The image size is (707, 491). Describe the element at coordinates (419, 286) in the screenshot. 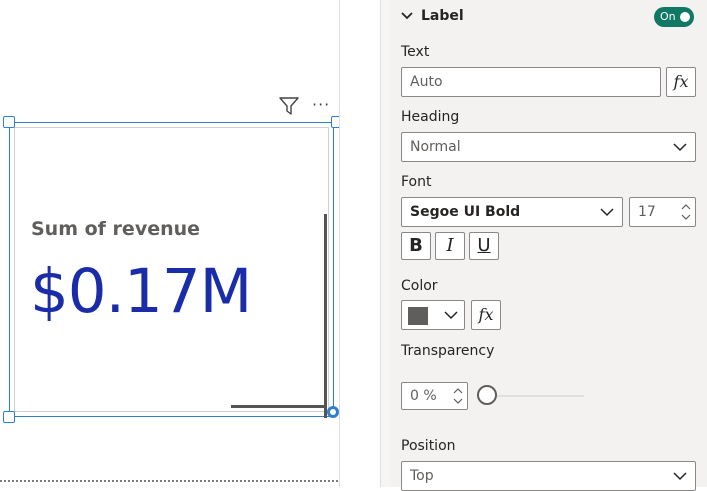

I see `color-label: Color` at that location.